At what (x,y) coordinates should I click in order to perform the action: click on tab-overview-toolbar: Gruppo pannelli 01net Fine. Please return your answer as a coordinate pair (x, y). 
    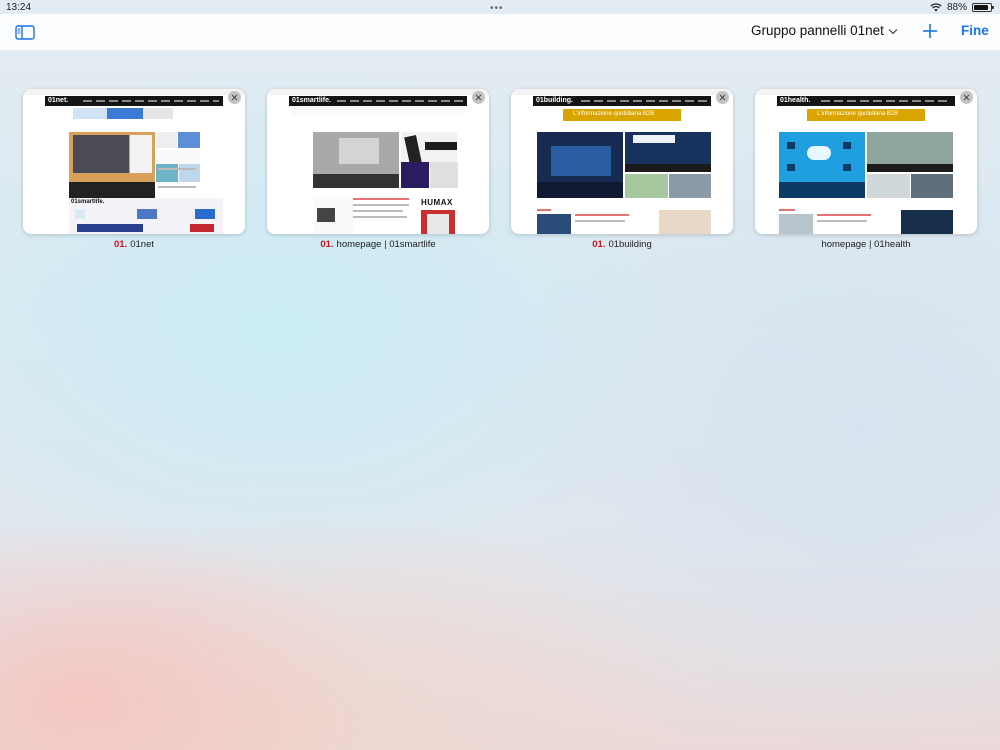
    Looking at the image, I should click on (500, 32).